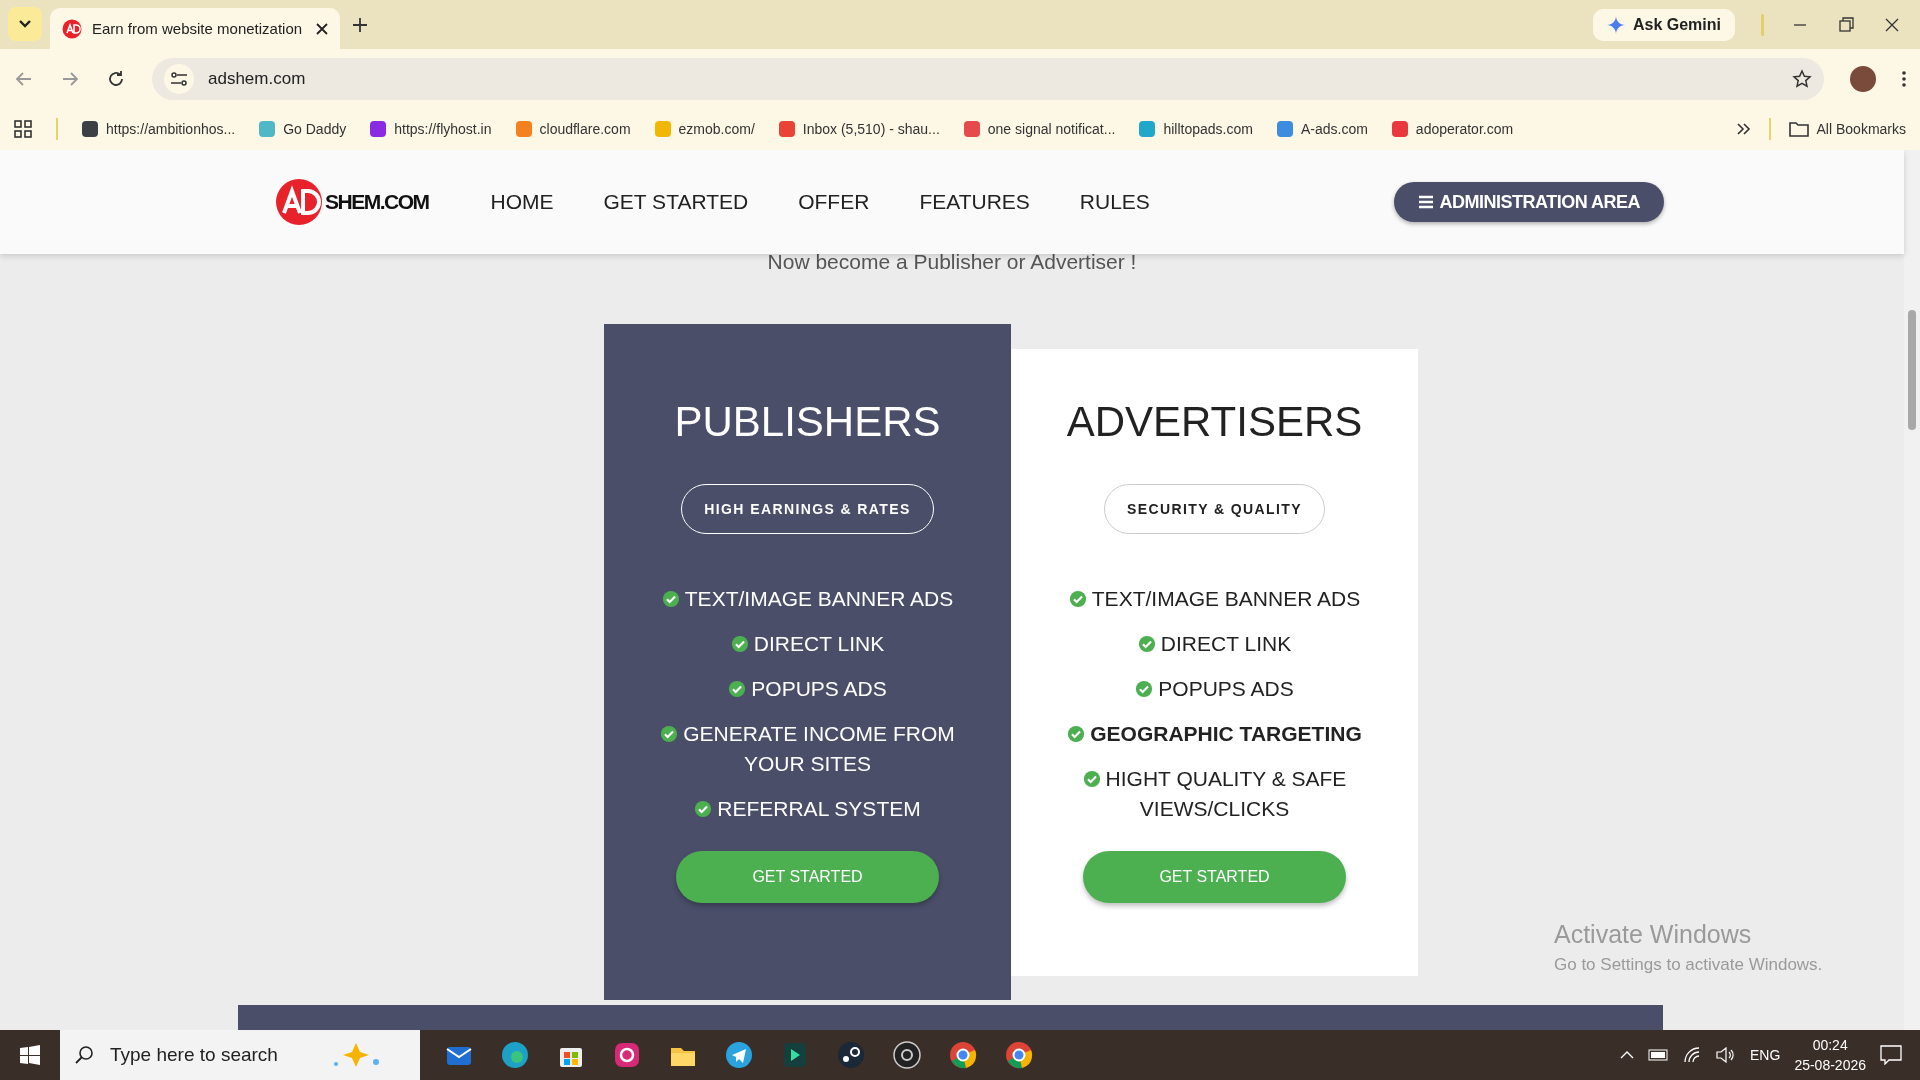 This screenshot has width=1920, height=1080. What do you see at coordinates (988, 78) in the screenshot?
I see `address-bar: adshem.com` at bounding box center [988, 78].